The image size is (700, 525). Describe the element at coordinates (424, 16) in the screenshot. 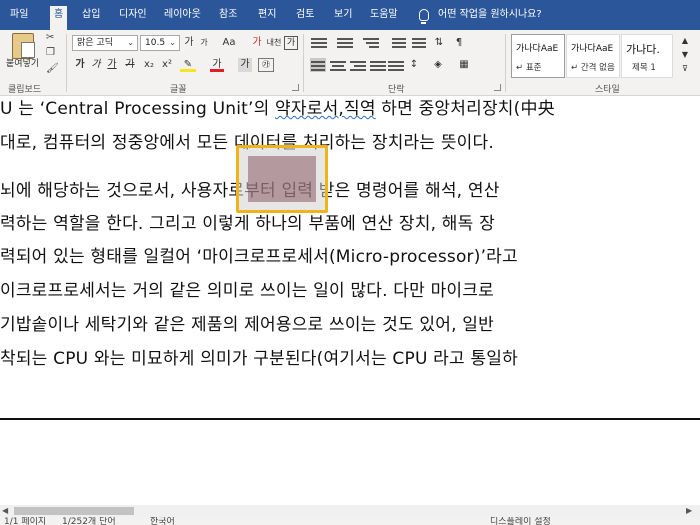

I see `lightbulb-icon` at that location.